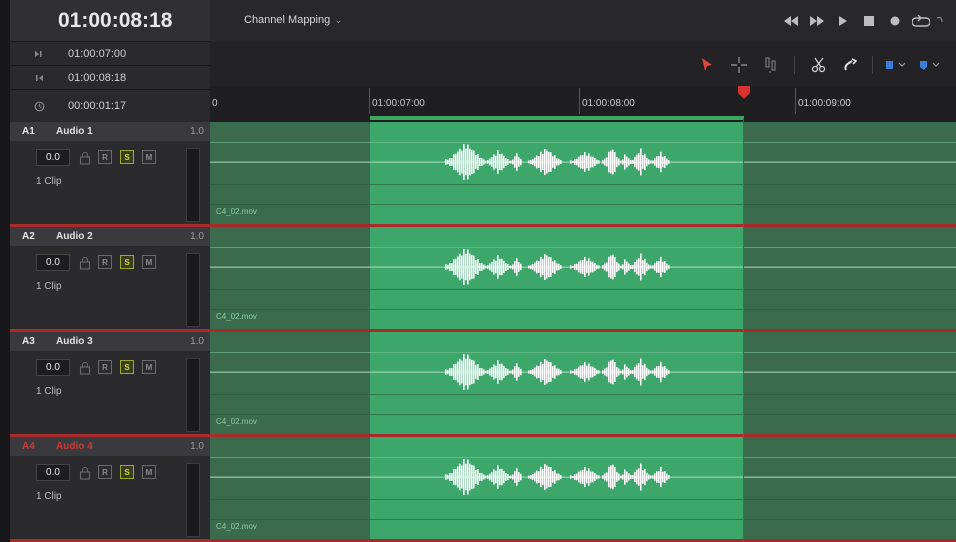  What do you see at coordinates (110, 21) in the screenshot?
I see `main-timecode: 01:00:08:18` at bounding box center [110, 21].